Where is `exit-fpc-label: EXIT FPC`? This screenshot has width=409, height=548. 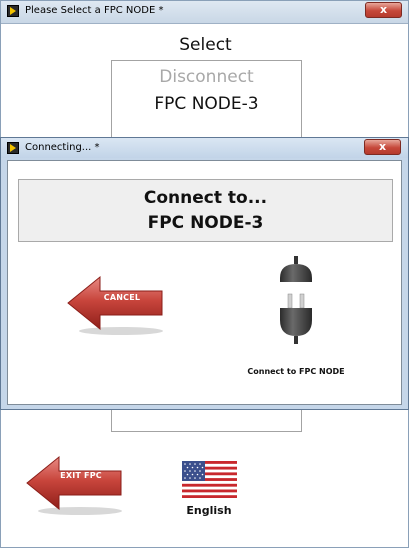 exit-fpc-label: EXIT FPC is located at coordinates (81, 475).